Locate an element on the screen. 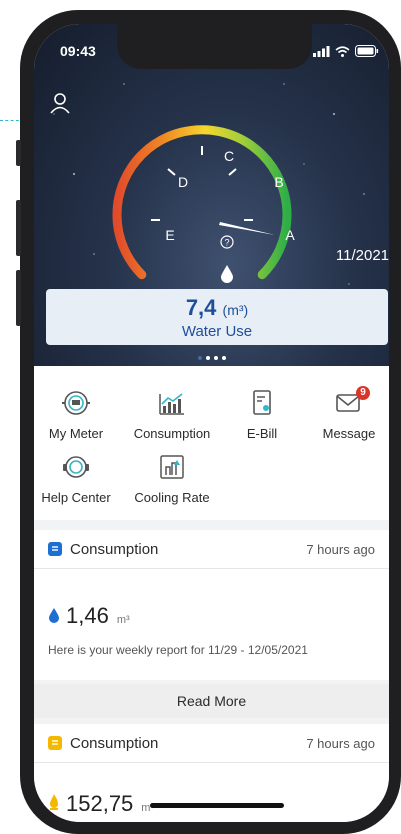 The height and width of the screenshot is (834, 401). home-indicator is located at coordinates (217, 805).